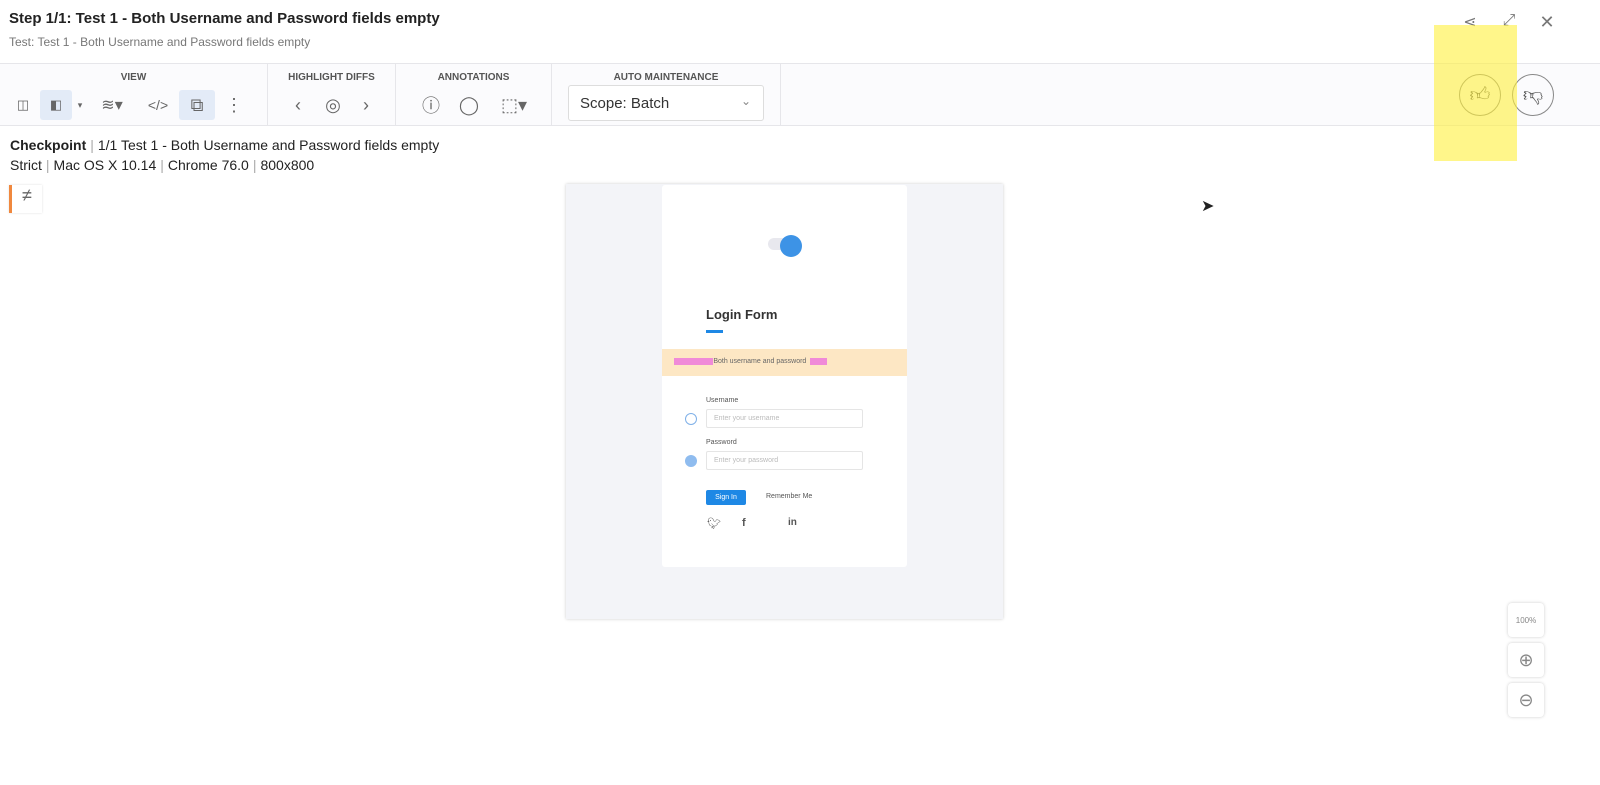  I want to click on username-input: Enter your username, so click(784, 418).